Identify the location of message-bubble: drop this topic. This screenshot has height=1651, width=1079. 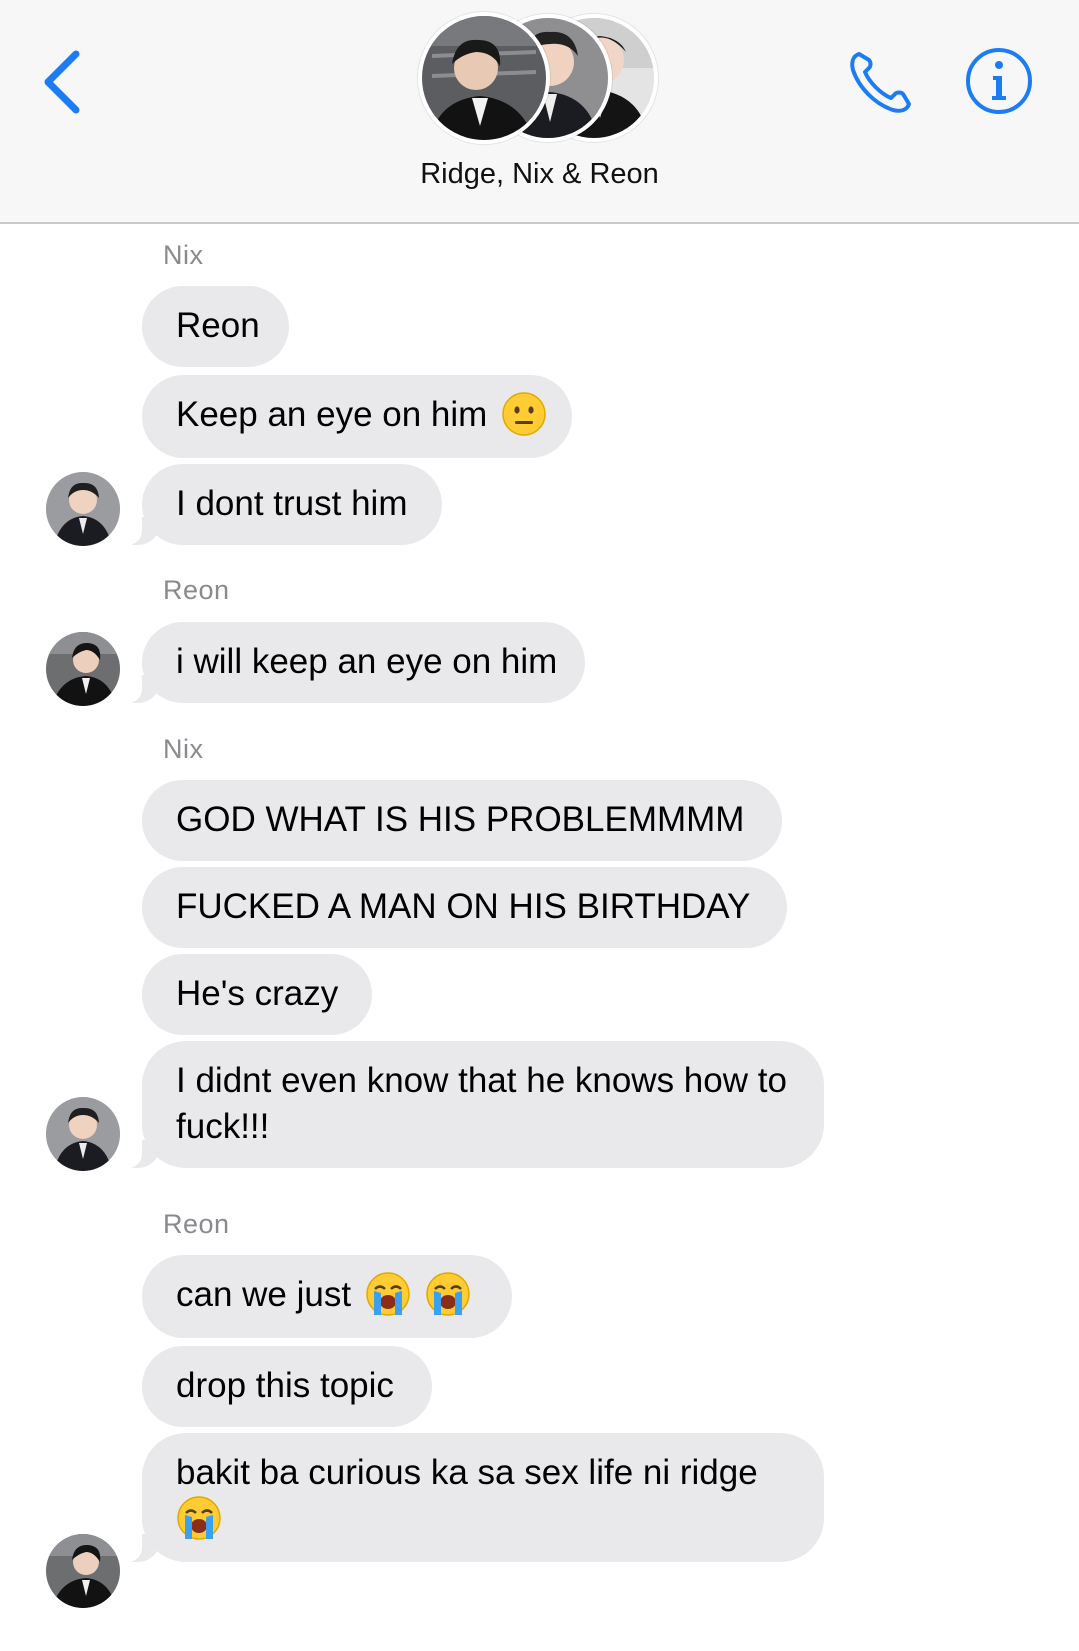
(287, 1386).